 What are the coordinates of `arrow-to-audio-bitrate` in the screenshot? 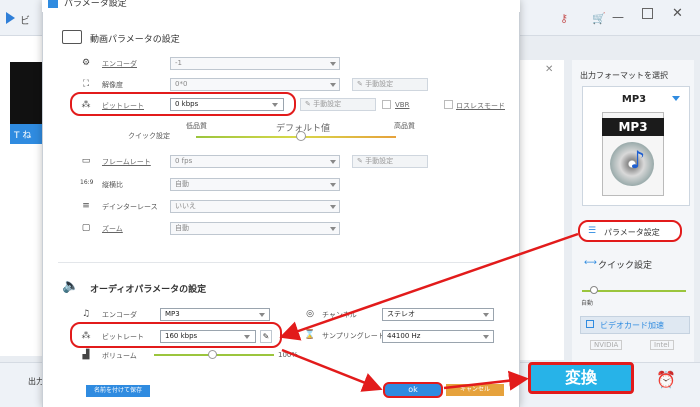 It's located at (429, 286).